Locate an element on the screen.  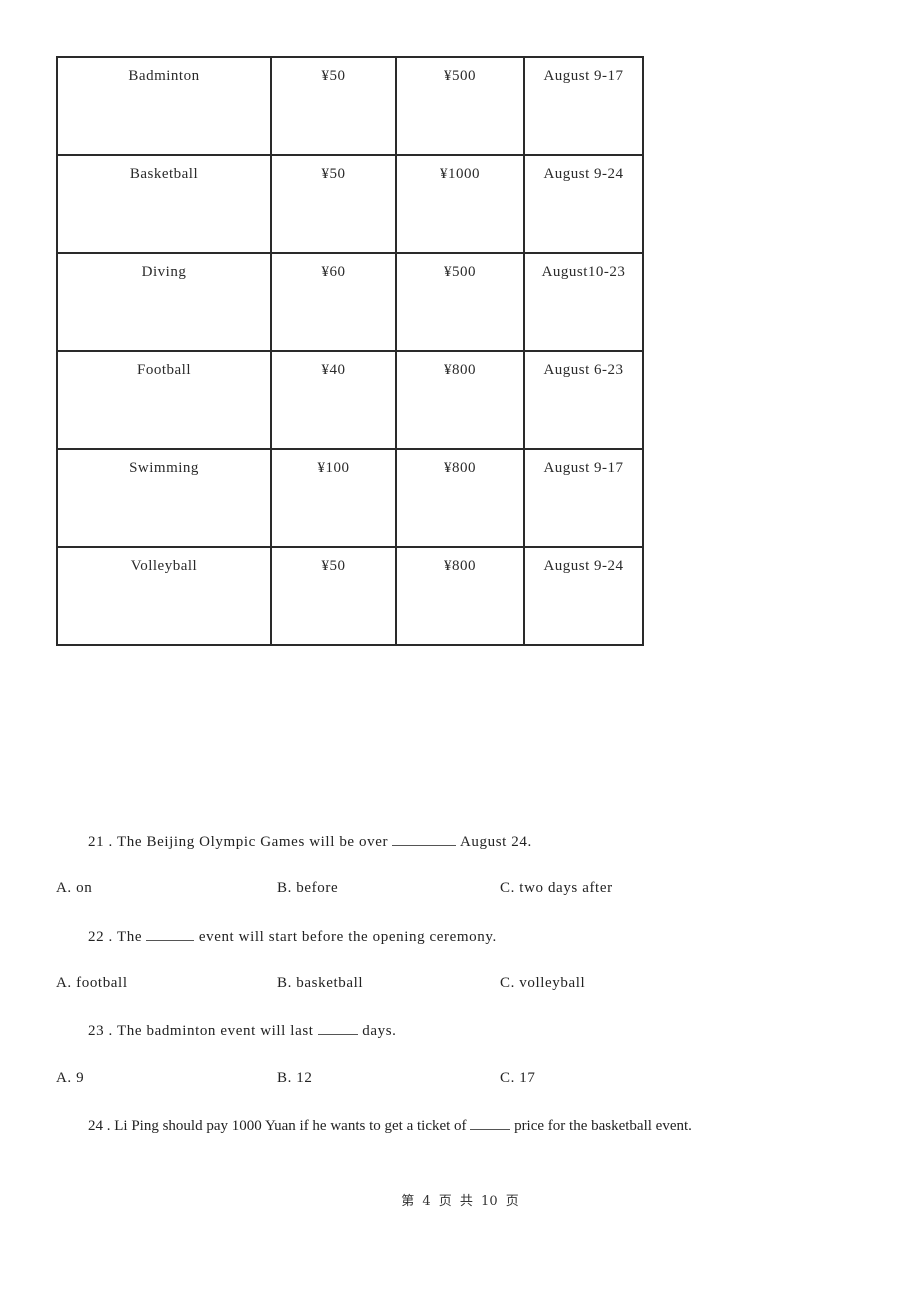
question-number: 24 . is located at coordinates (99, 1126).